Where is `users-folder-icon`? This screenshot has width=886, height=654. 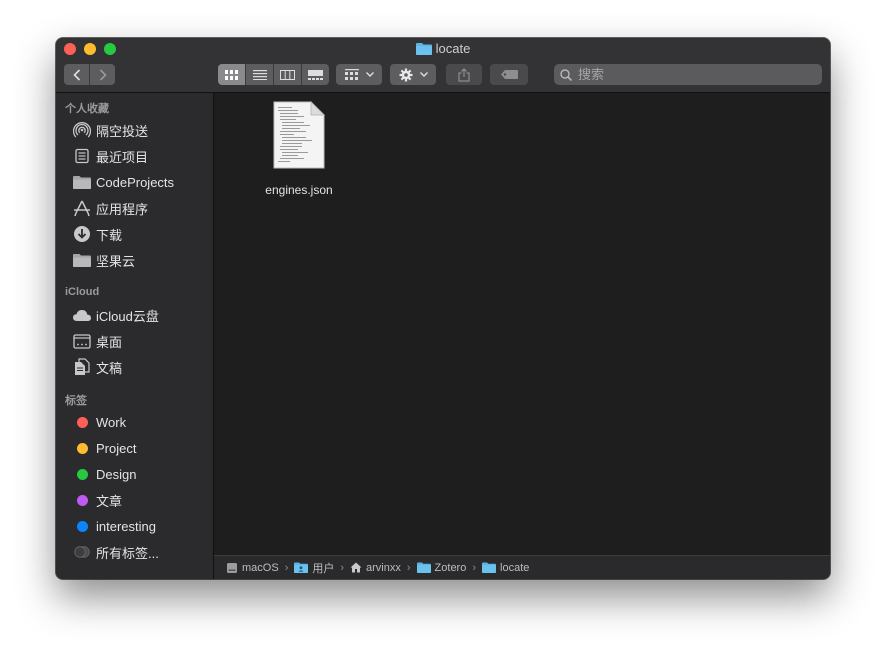 users-folder-icon is located at coordinates (301, 567).